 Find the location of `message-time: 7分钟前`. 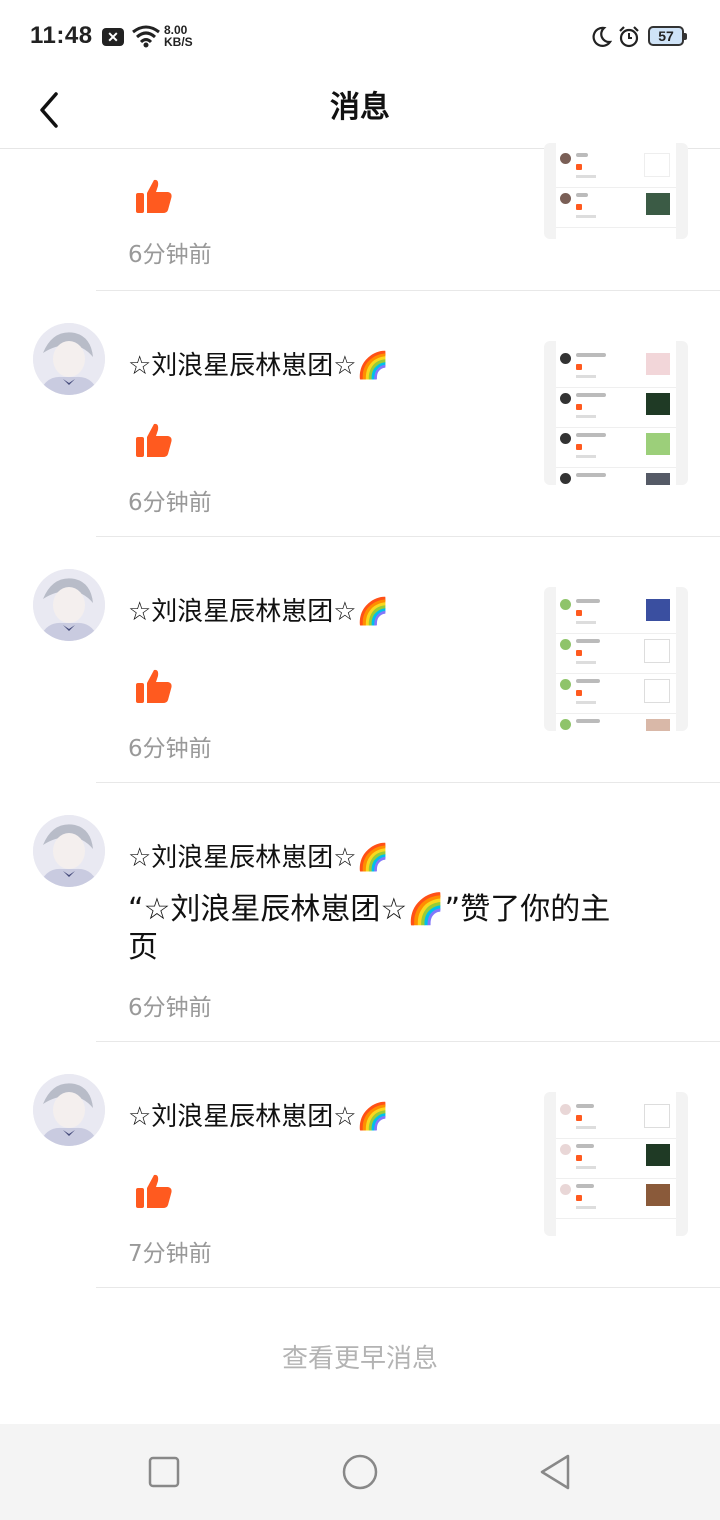

message-time: 7分钟前 is located at coordinates (170, 1254).